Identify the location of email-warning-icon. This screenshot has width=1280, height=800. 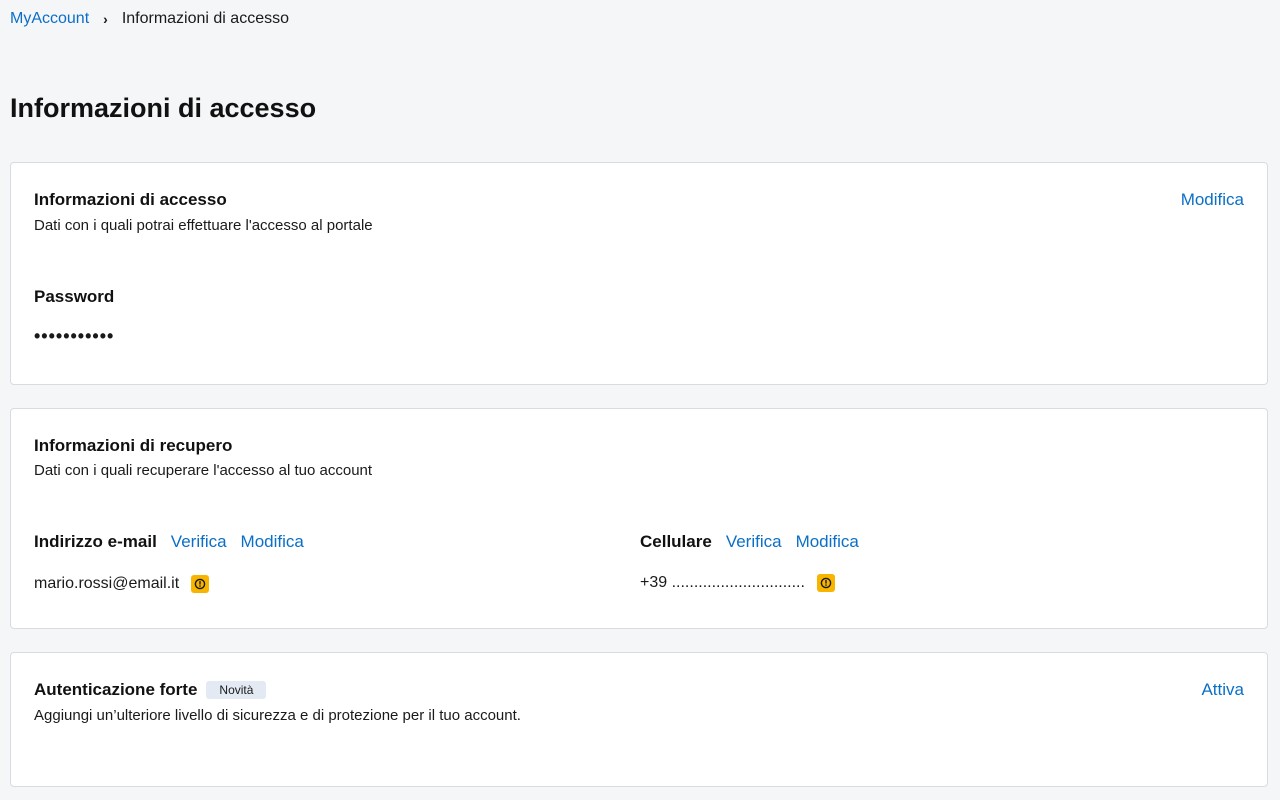
(200, 584).